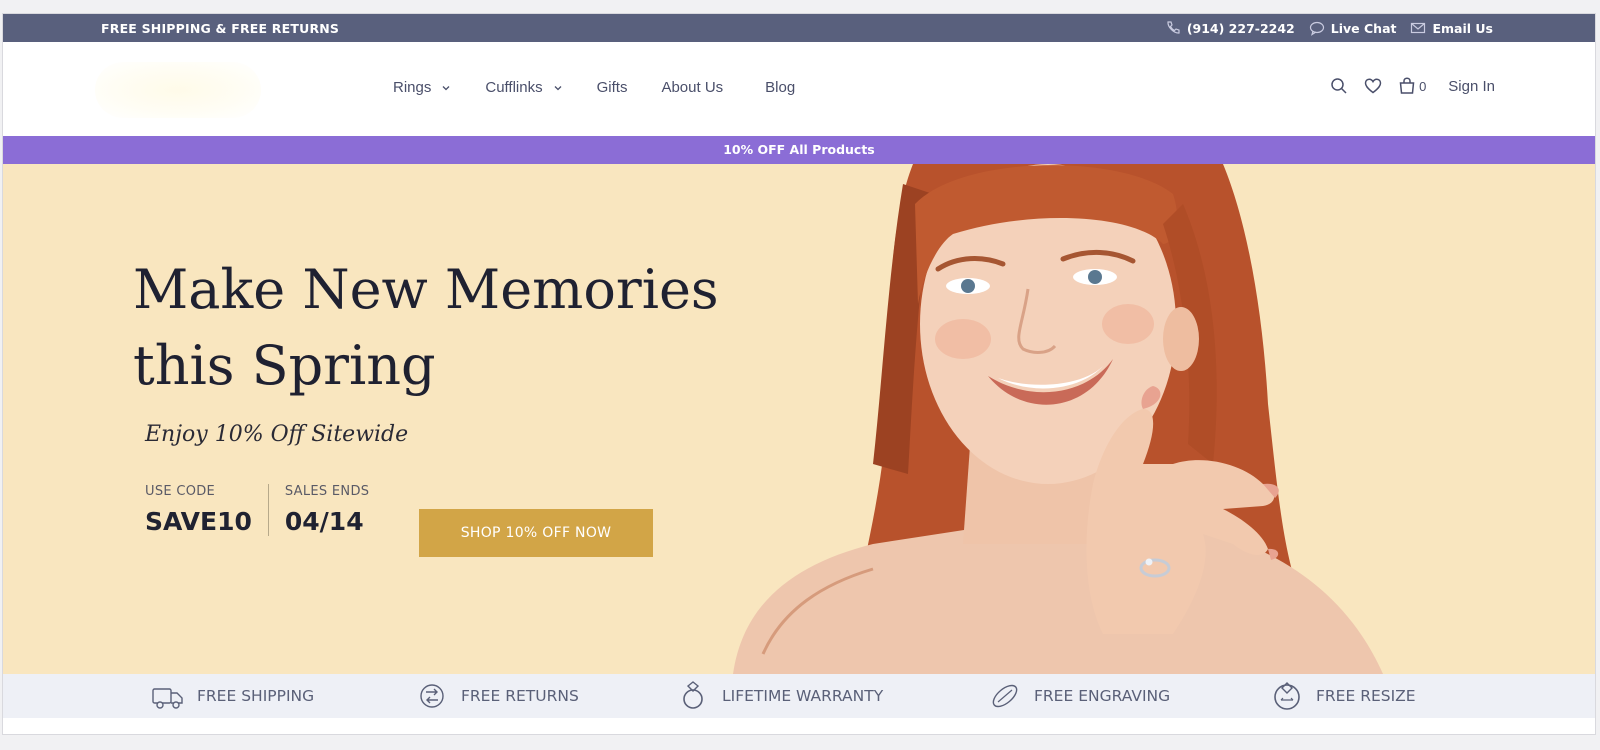 The image size is (1600, 750). I want to click on sign-in-link: Sign In, so click(1471, 86).